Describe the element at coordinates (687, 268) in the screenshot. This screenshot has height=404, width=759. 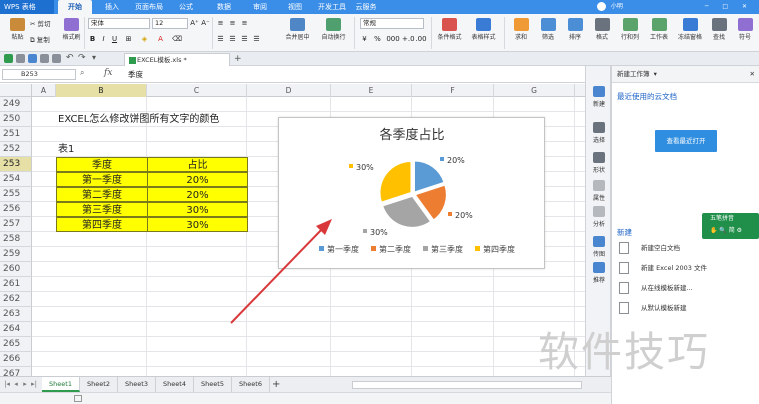
I see `task-pane-item: 新建 Excel 2003 文件` at that location.